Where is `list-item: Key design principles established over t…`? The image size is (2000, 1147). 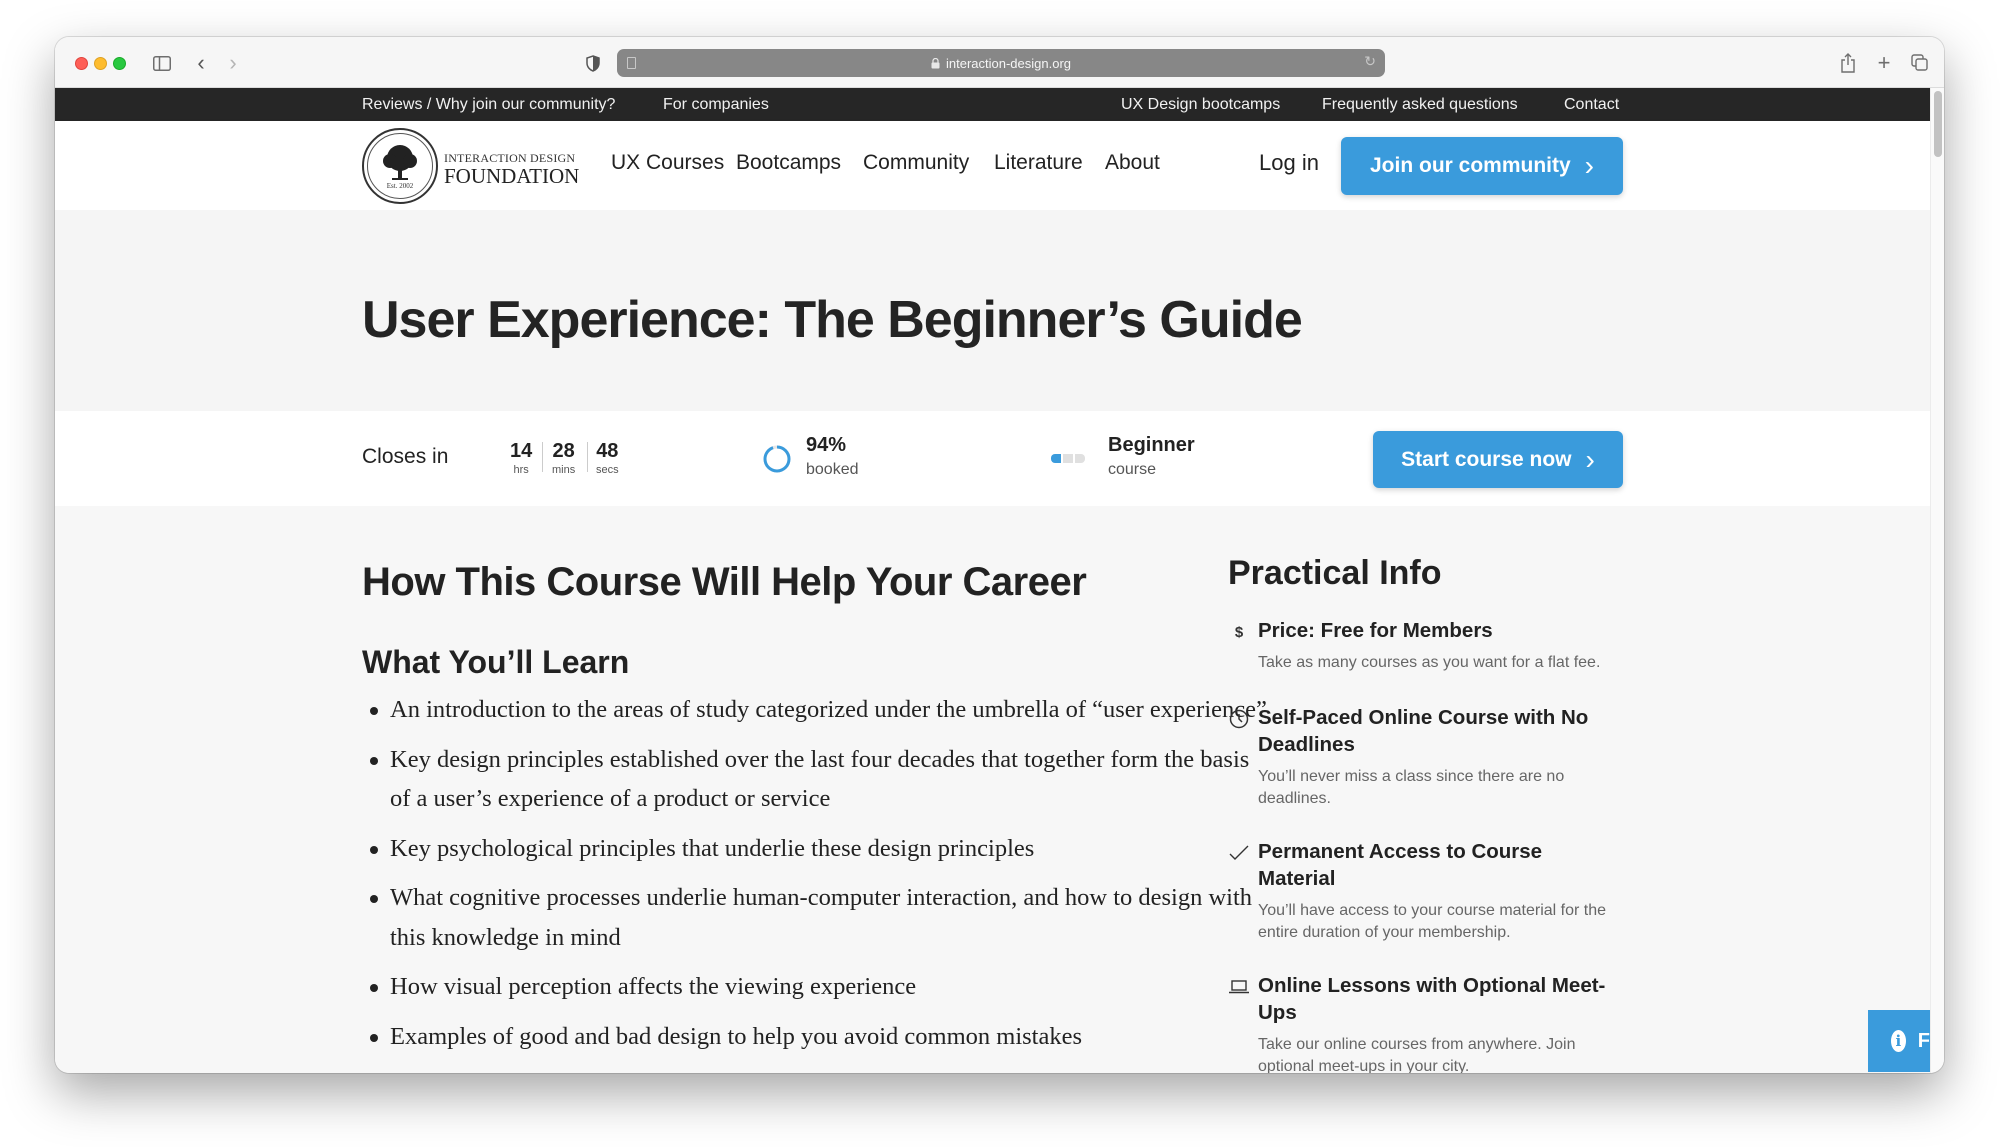
list-item: Key design principles established over t… is located at coordinates (820, 779).